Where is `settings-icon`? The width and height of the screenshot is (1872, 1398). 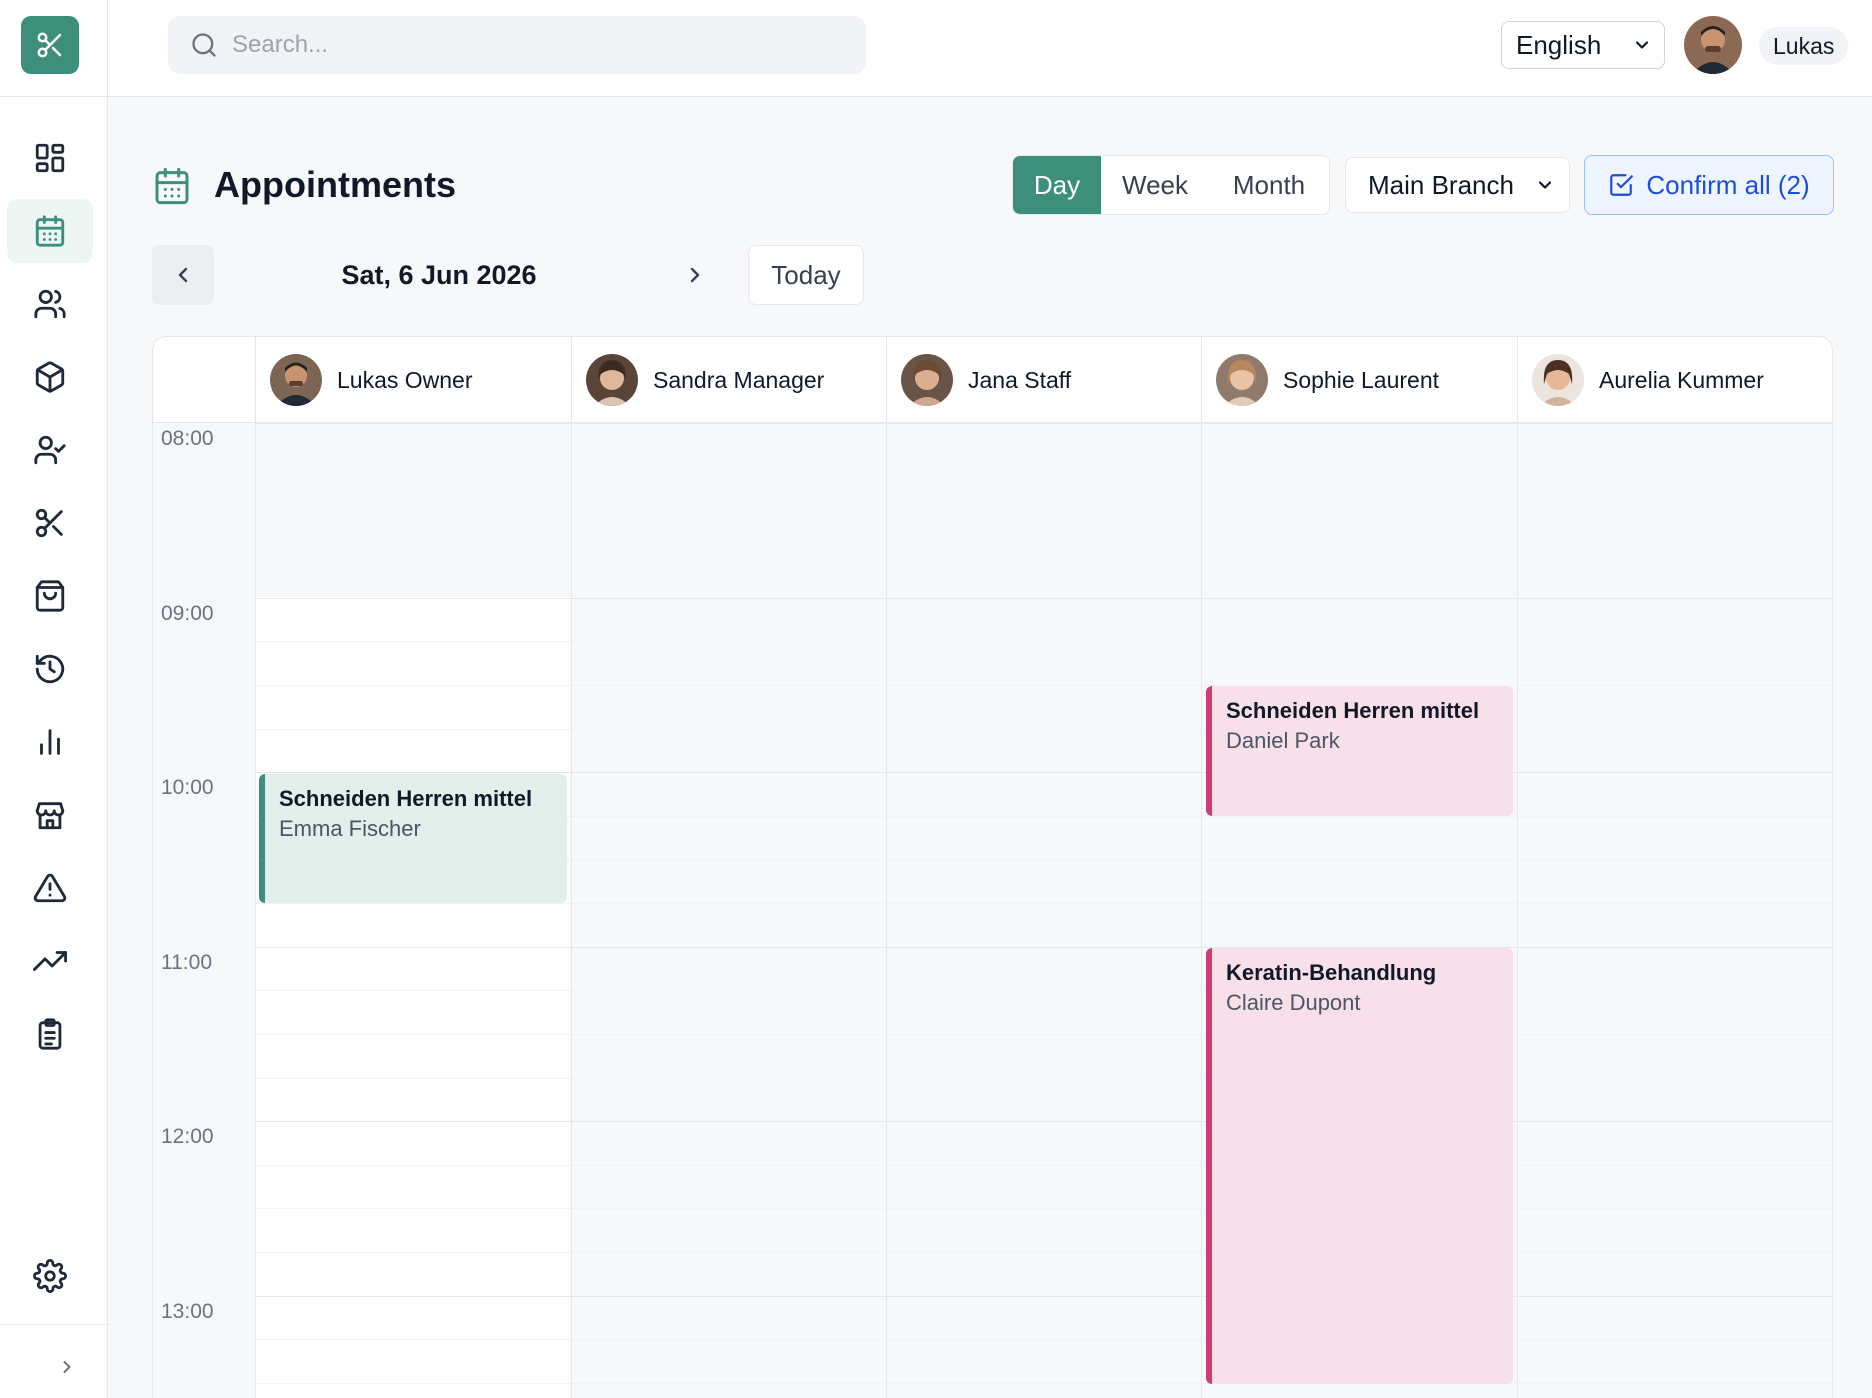 settings-icon is located at coordinates (50, 1276).